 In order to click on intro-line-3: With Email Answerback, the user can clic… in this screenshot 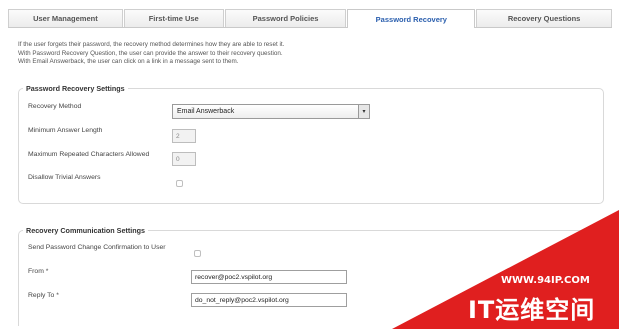, I will do `click(128, 62)`.